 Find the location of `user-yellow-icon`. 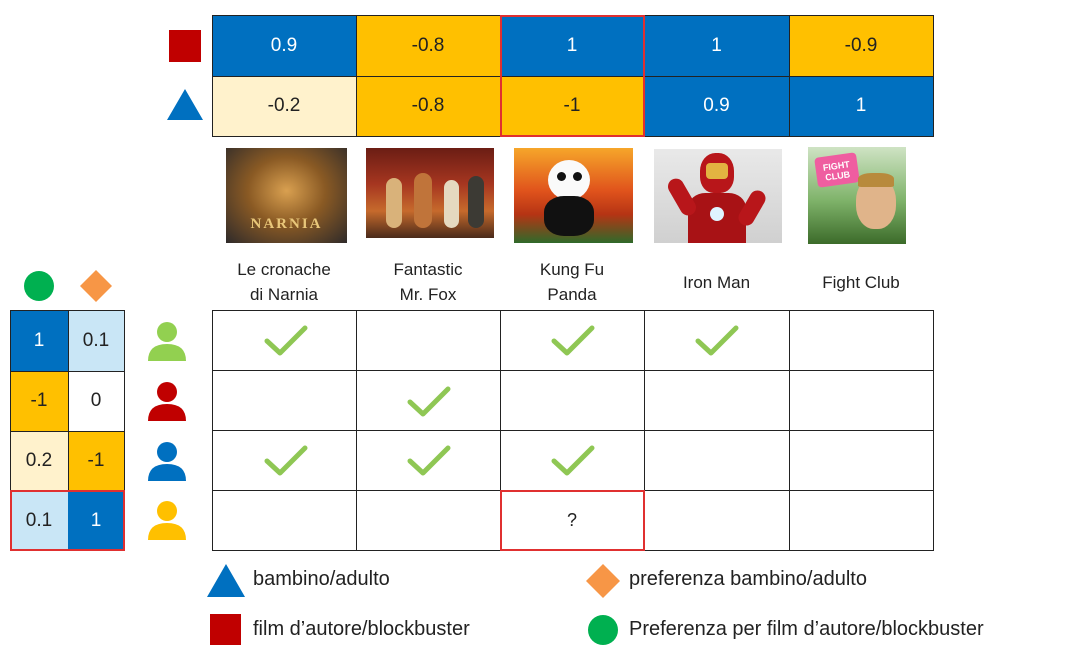

user-yellow-icon is located at coordinates (167, 520).